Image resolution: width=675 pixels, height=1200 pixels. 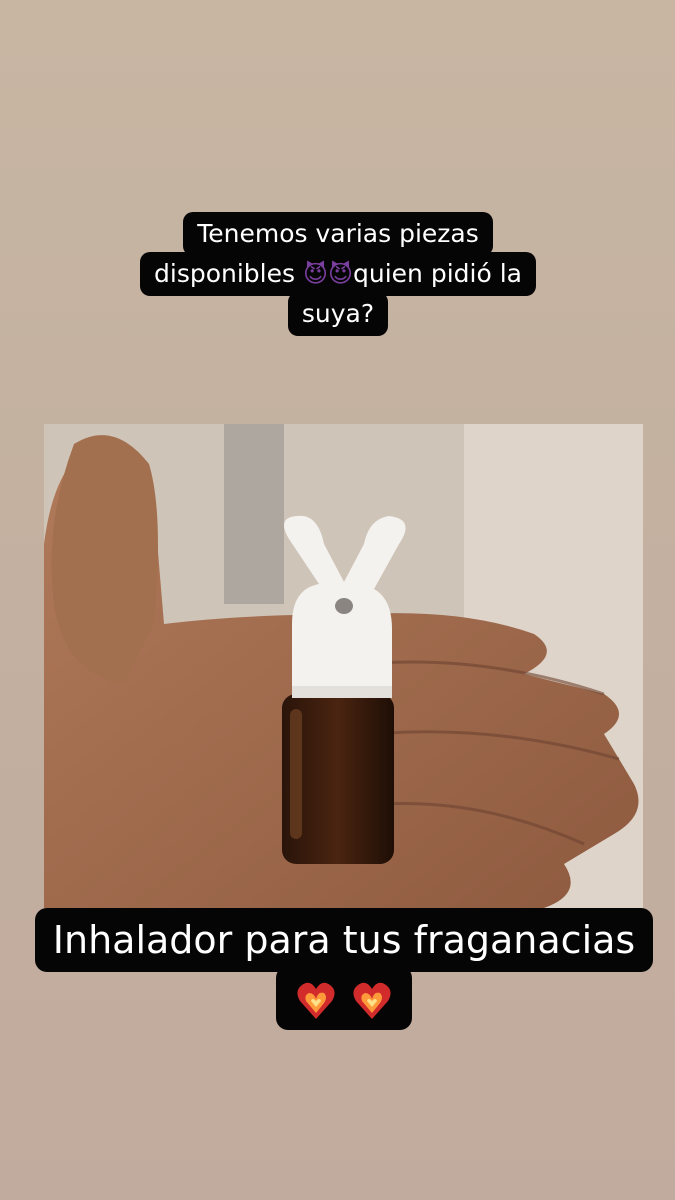 I want to click on heart-on-fire-emoji-row: ❤️‍🔥❤️‍🔥, so click(x=344, y=998).